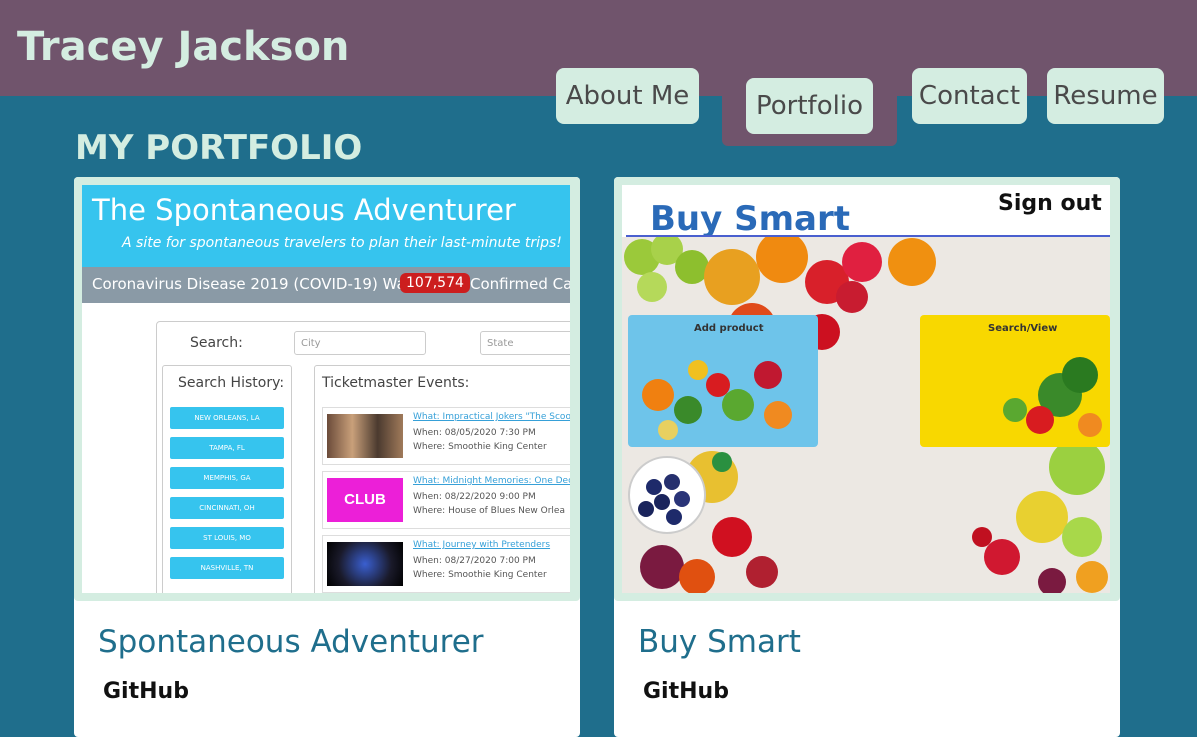  I want to click on search-view-label: Search/View, so click(1023, 328).